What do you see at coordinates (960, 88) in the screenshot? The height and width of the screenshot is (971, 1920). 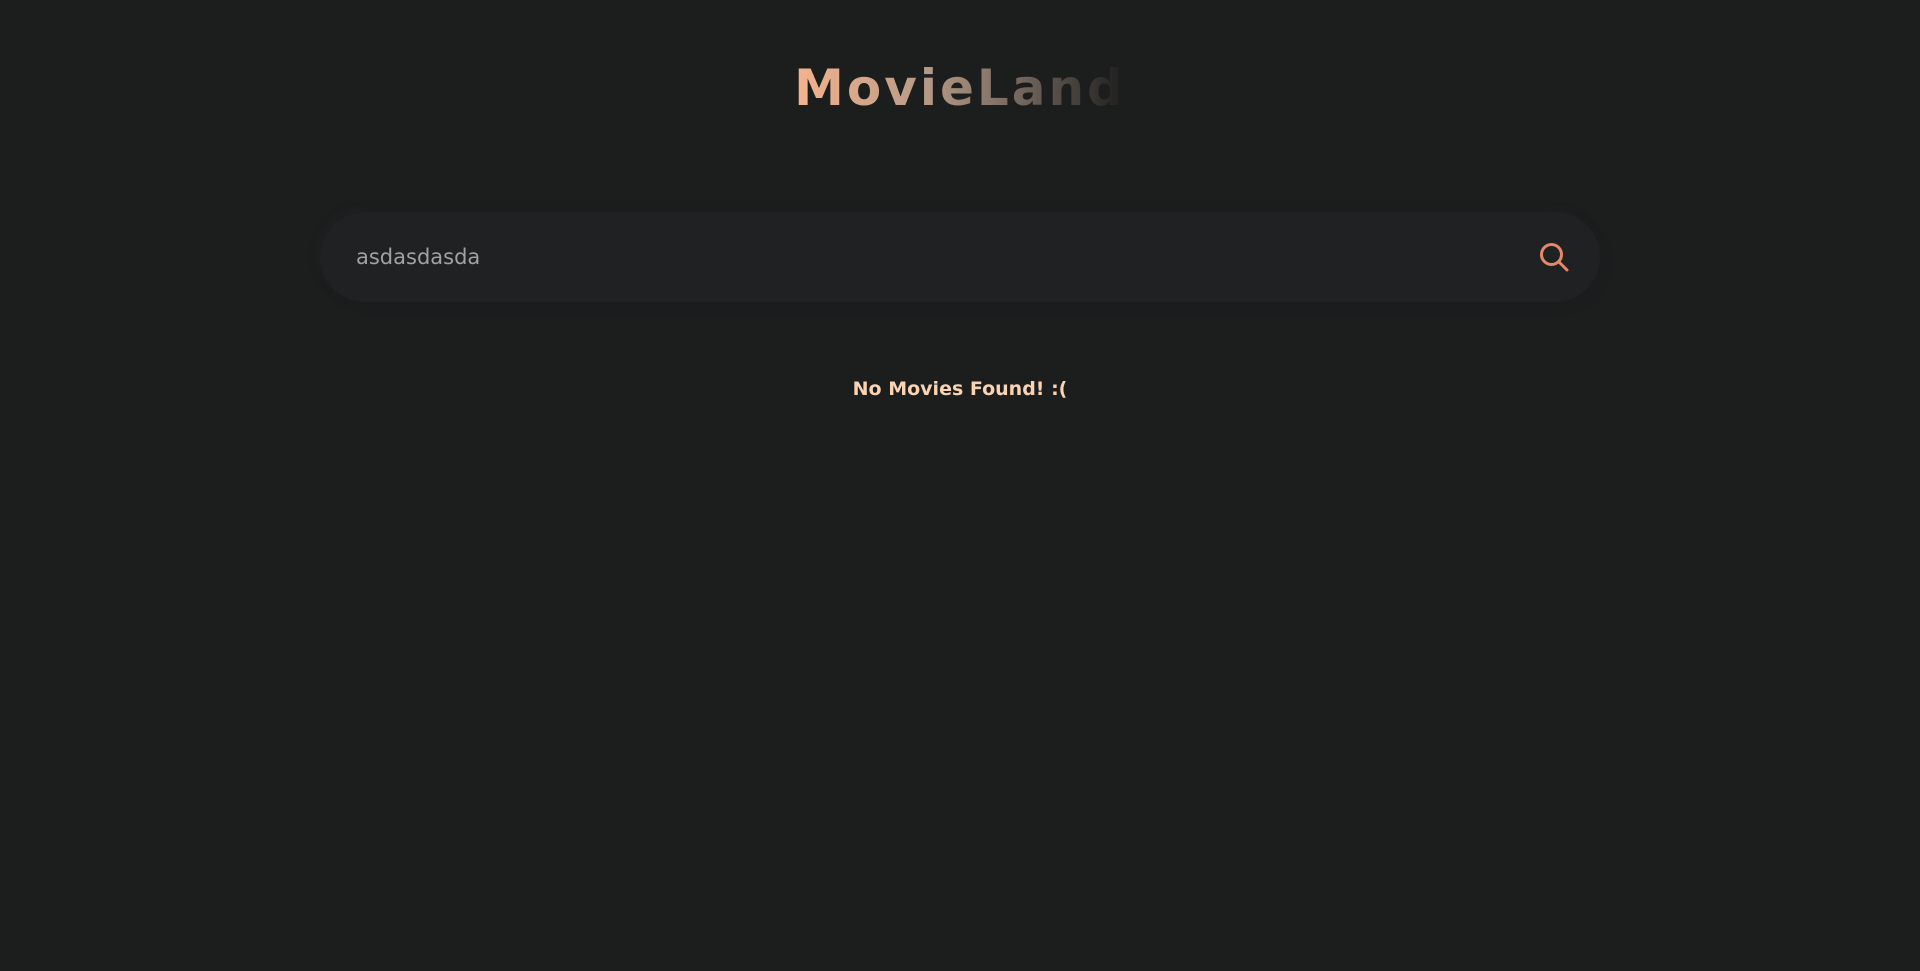 I see `app-title: MovieLand` at bounding box center [960, 88].